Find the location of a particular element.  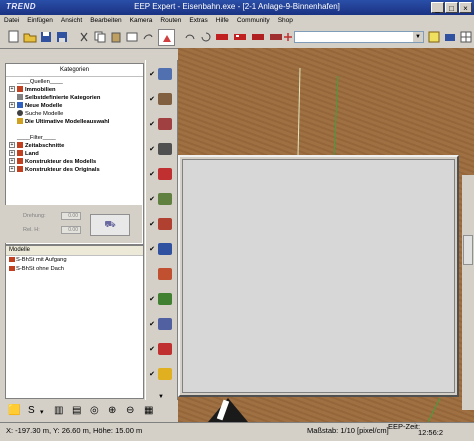

layer-select: ▼ is located at coordinates (359, 37).